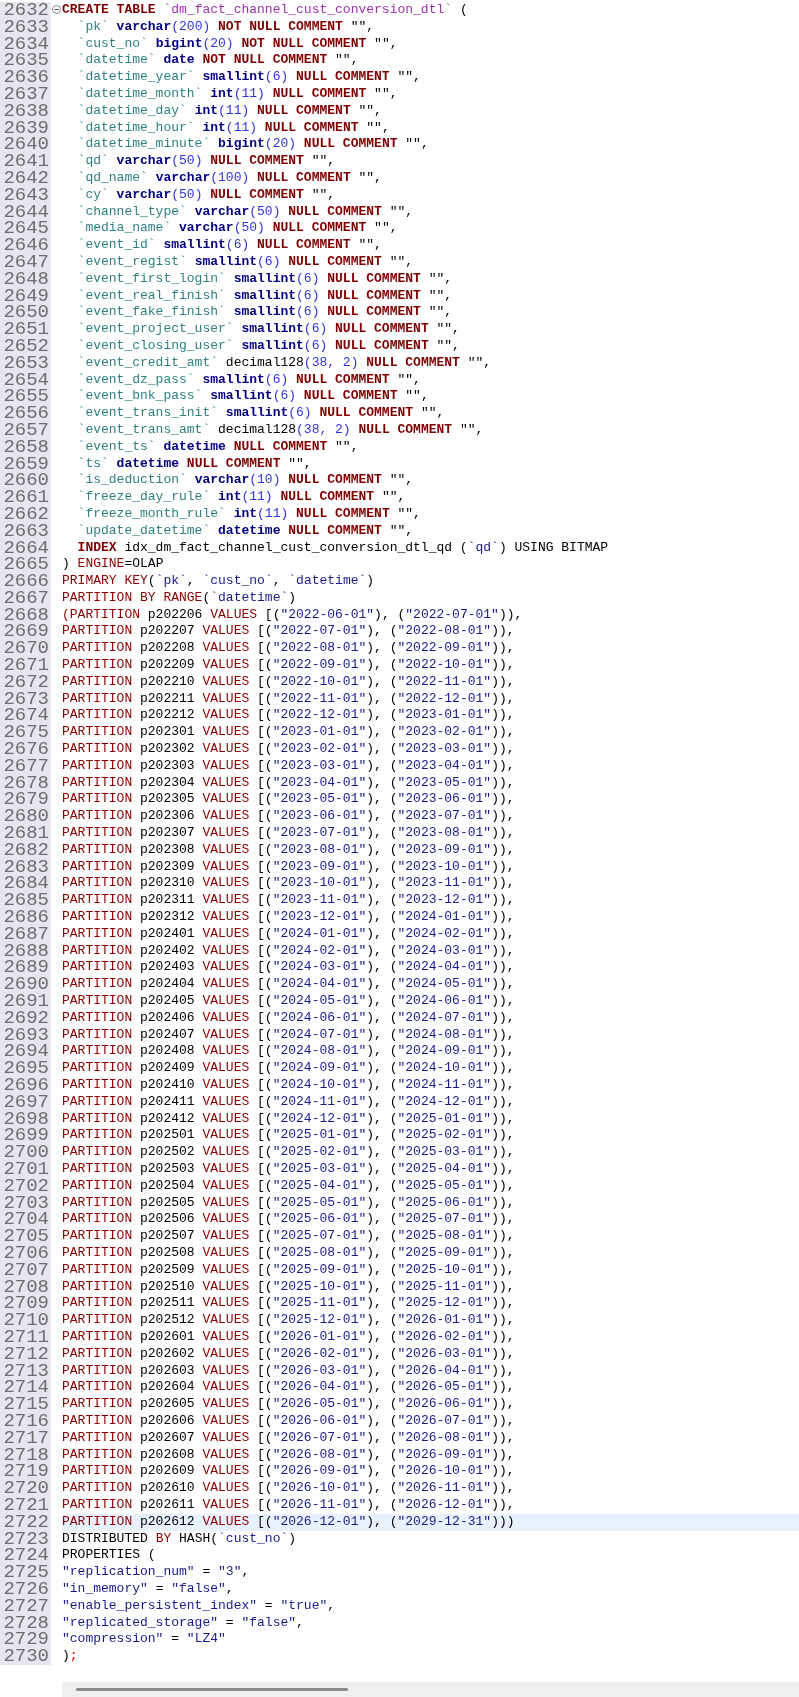 Image resolution: width=799 pixels, height=1697 pixels. What do you see at coordinates (26, 1404) in the screenshot?
I see `line-number: 2715` at bounding box center [26, 1404].